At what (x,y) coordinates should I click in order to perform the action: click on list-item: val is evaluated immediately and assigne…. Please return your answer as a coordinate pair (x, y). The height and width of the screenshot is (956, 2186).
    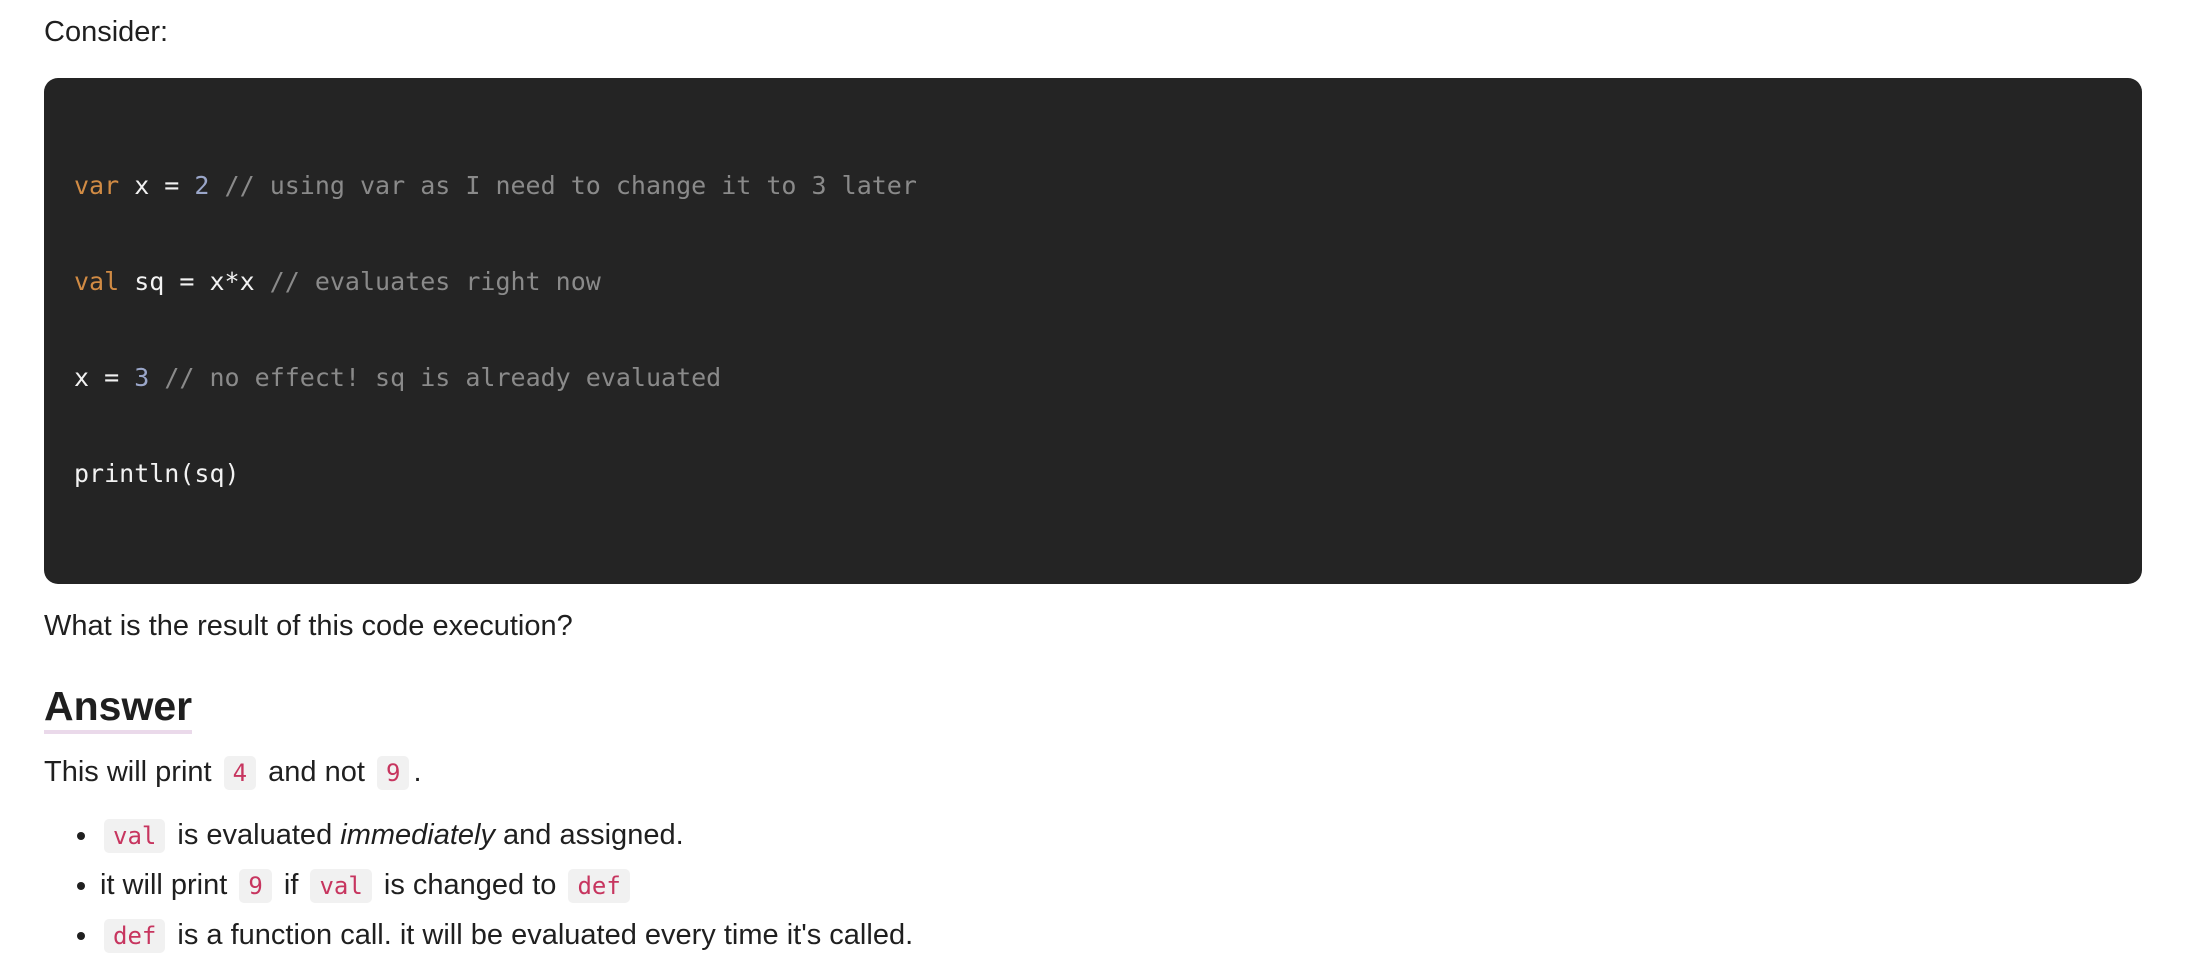
    Looking at the image, I should click on (1121, 835).